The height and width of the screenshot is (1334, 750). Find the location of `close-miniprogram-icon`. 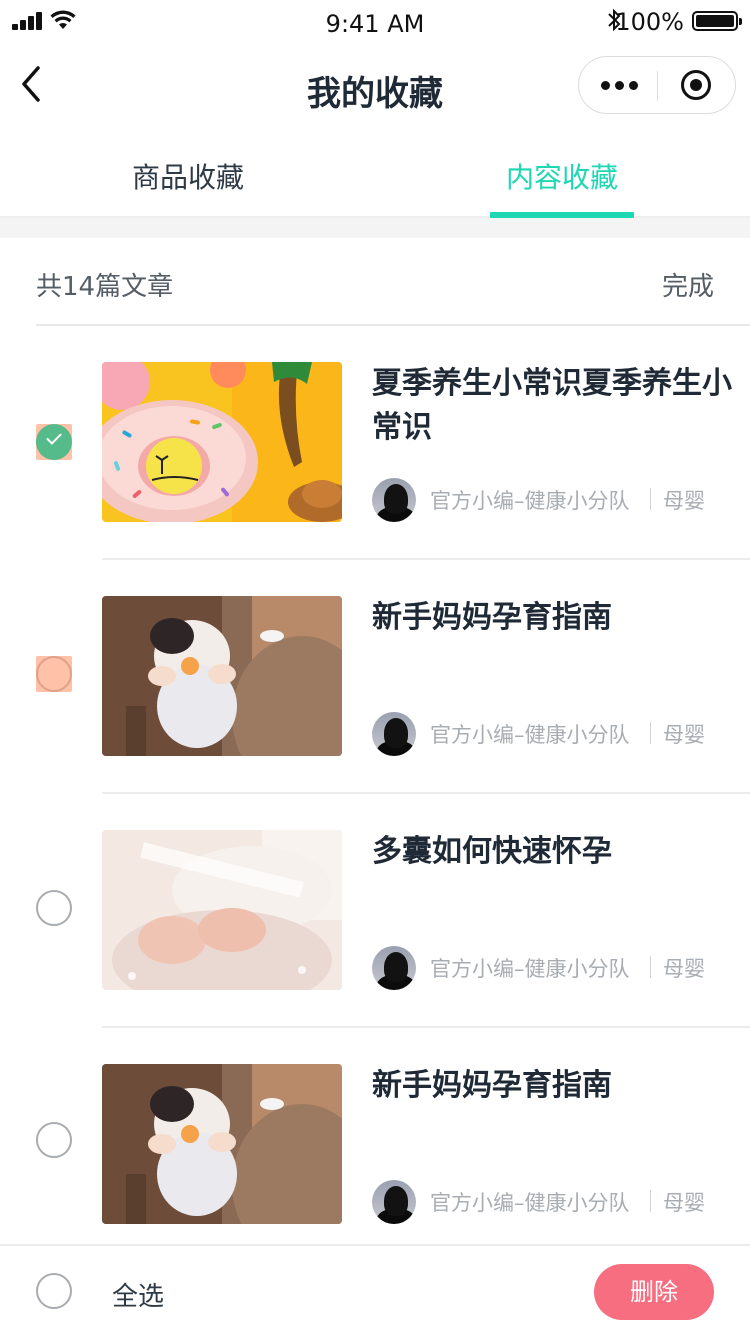

close-miniprogram-icon is located at coordinates (697, 85).